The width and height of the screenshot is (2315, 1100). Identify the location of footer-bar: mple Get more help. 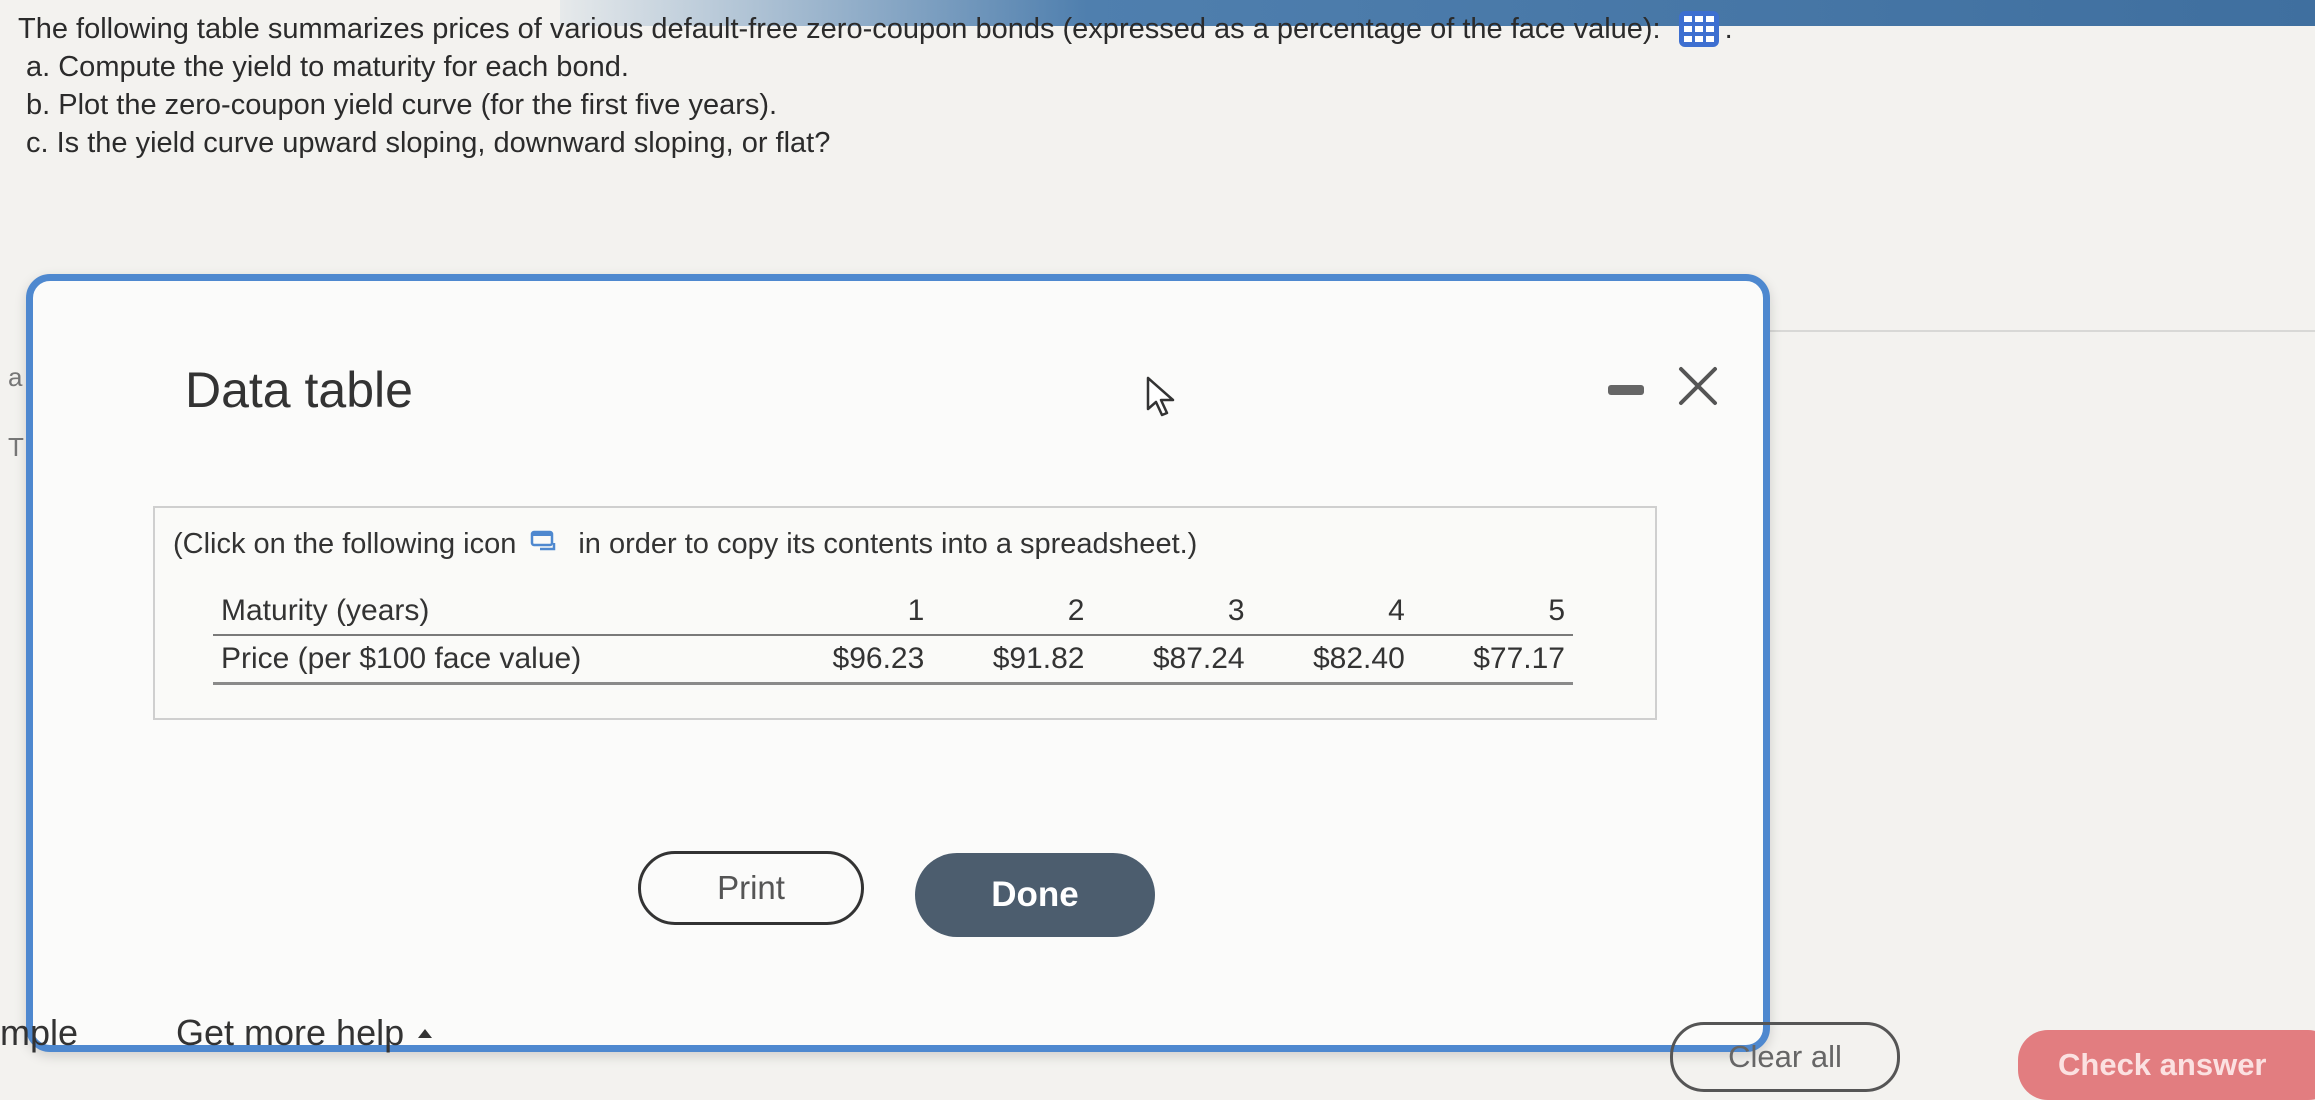
(1157, 1039).